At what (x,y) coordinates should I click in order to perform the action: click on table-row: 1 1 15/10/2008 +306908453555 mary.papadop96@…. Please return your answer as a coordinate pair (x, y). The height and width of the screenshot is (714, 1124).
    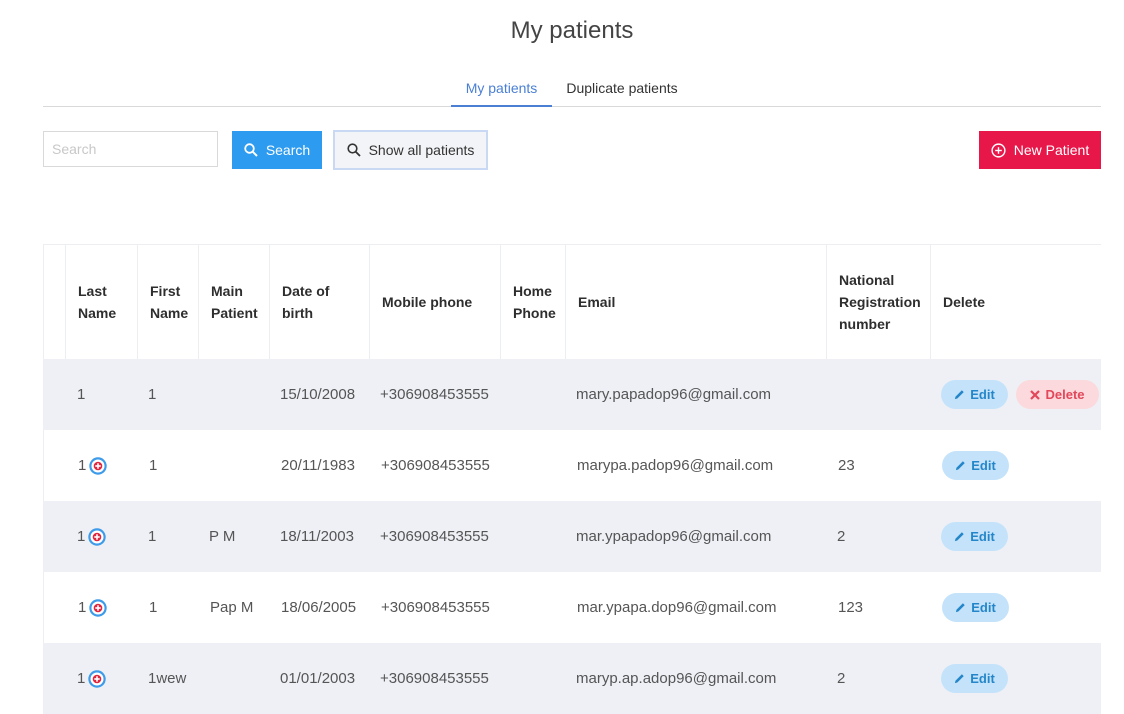
    Looking at the image, I should click on (572, 394).